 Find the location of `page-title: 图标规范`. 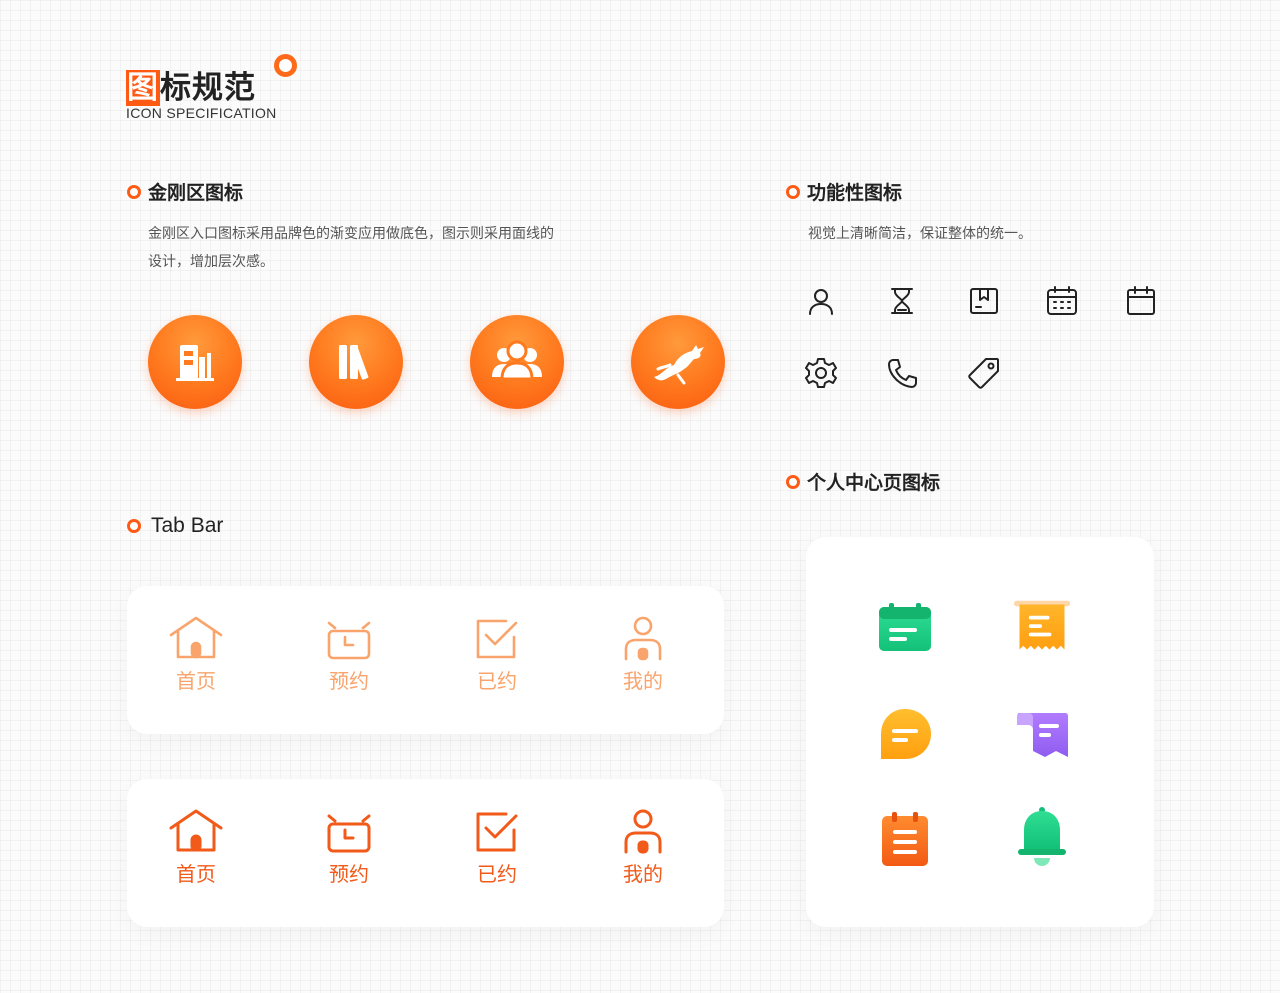

page-title: 图标规范 is located at coordinates (191, 84).